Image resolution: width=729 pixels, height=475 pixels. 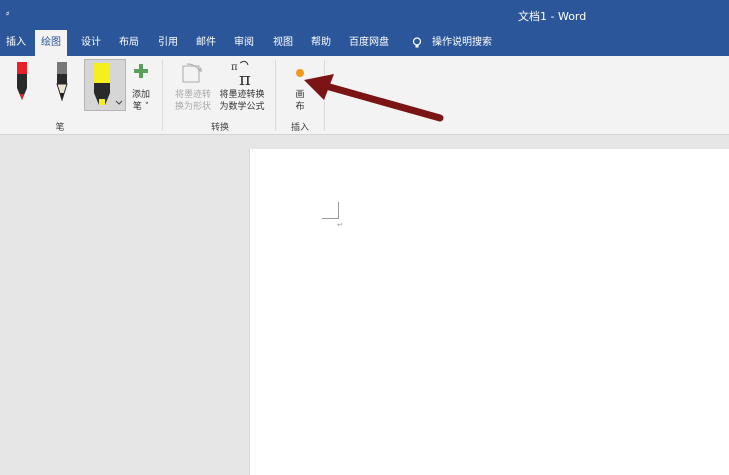 What do you see at coordinates (206, 43) in the screenshot?
I see `tab-mailings: 邮件` at bounding box center [206, 43].